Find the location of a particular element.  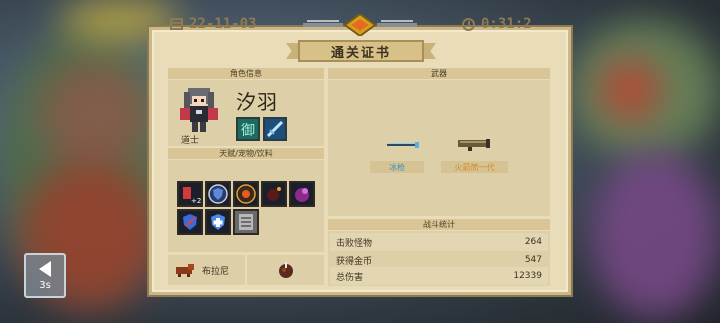

time-display: 0:31:2 is located at coordinates (497, 24).